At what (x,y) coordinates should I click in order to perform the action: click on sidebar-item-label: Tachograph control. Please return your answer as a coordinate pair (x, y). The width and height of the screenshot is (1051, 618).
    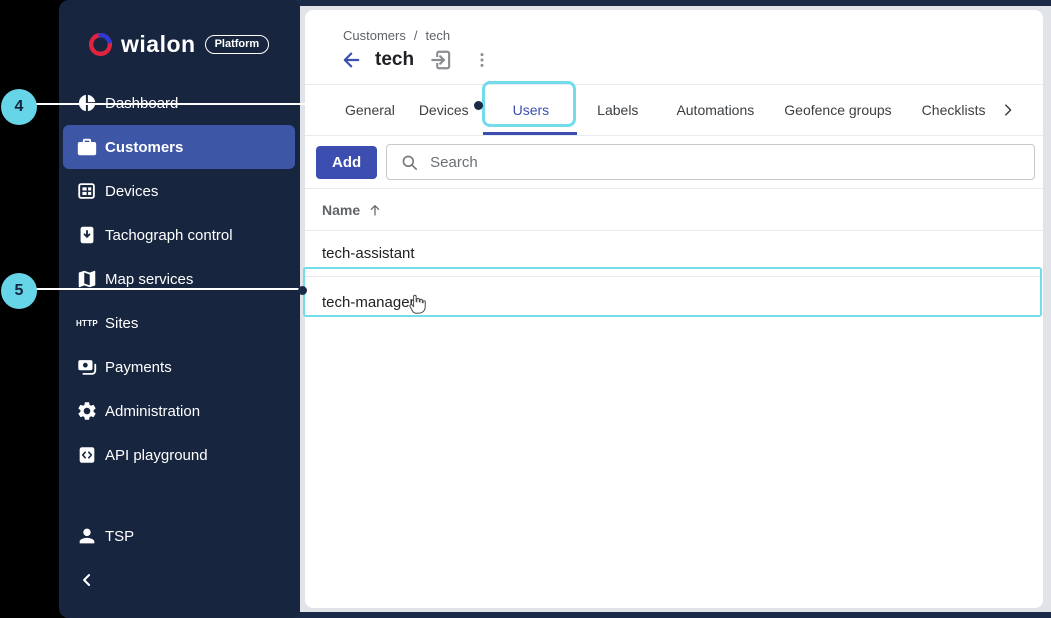
    Looking at the image, I should click on (169, 235).